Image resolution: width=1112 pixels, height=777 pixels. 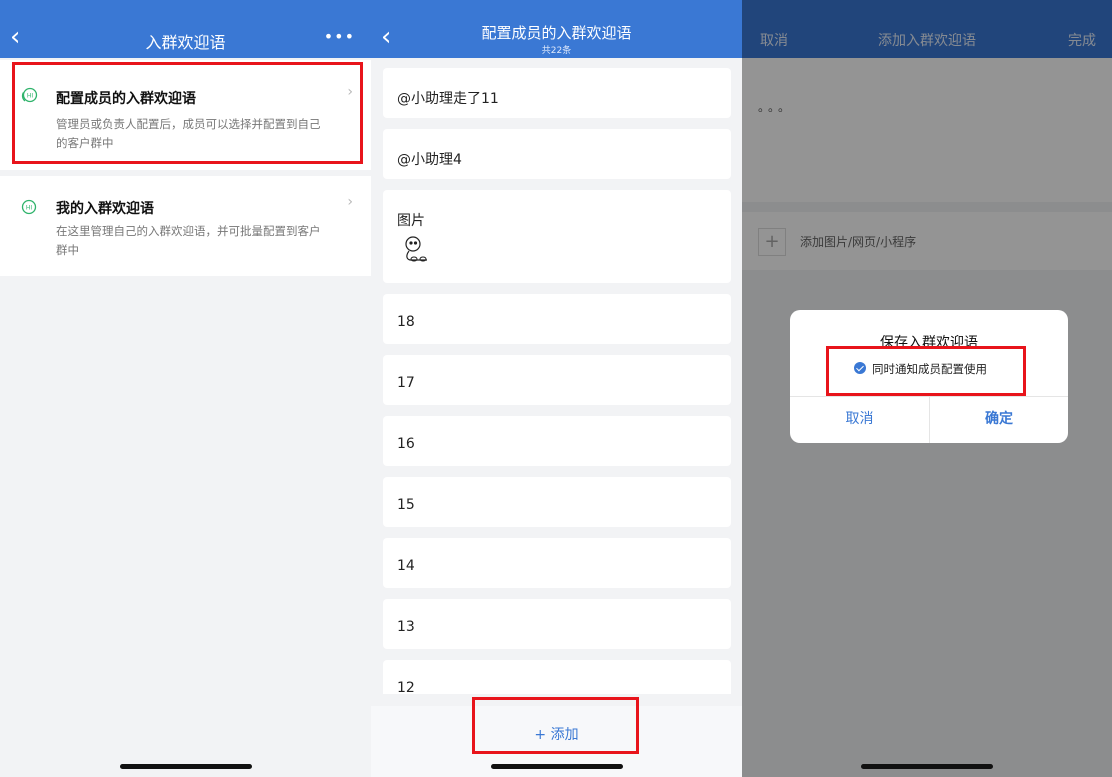 I want to click on save-dialog: 保存入群欢迎语 同时通知成员配置使用 取消 确定, so click(x=929, y=376).